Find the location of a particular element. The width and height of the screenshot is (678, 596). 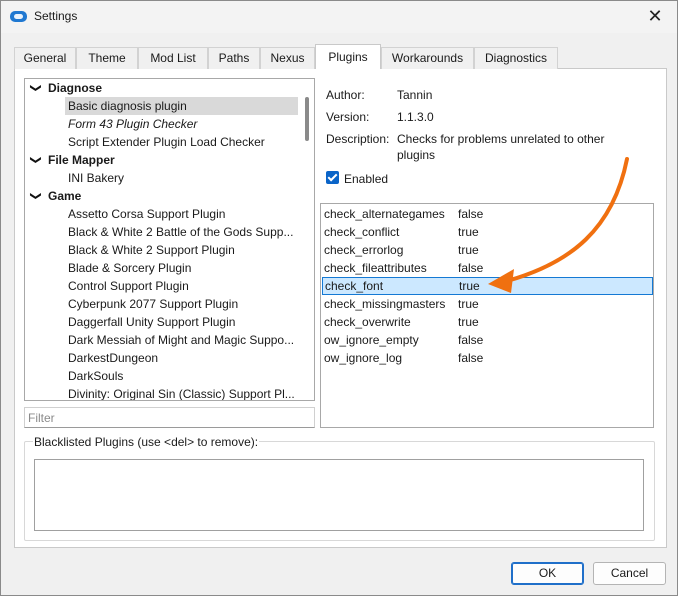

scrollbar-thumb is located at coordinates (307, 119).